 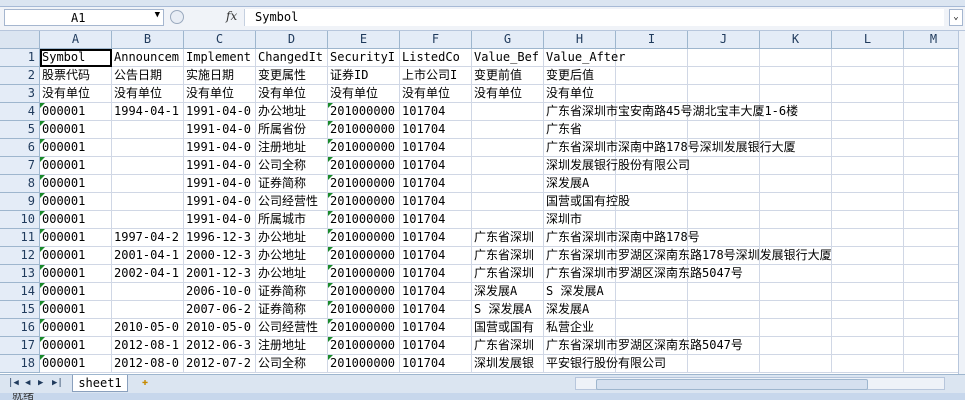 I want to click on cell-m12, so click(x=934, y=256).